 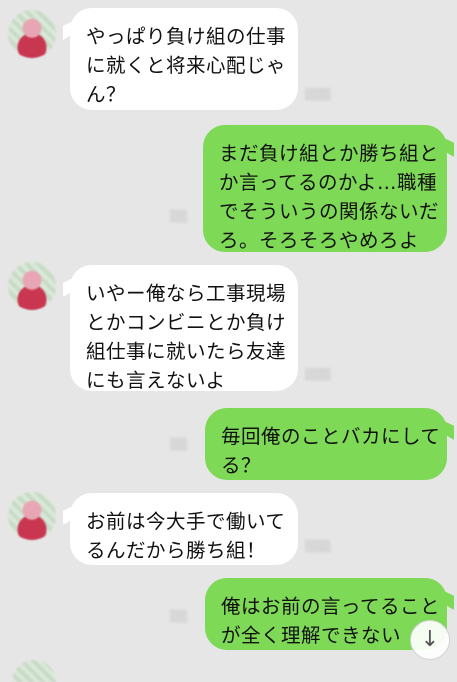 I want to click on message-line: やっぱり負け組の仕事, so click(x=186, y=36).